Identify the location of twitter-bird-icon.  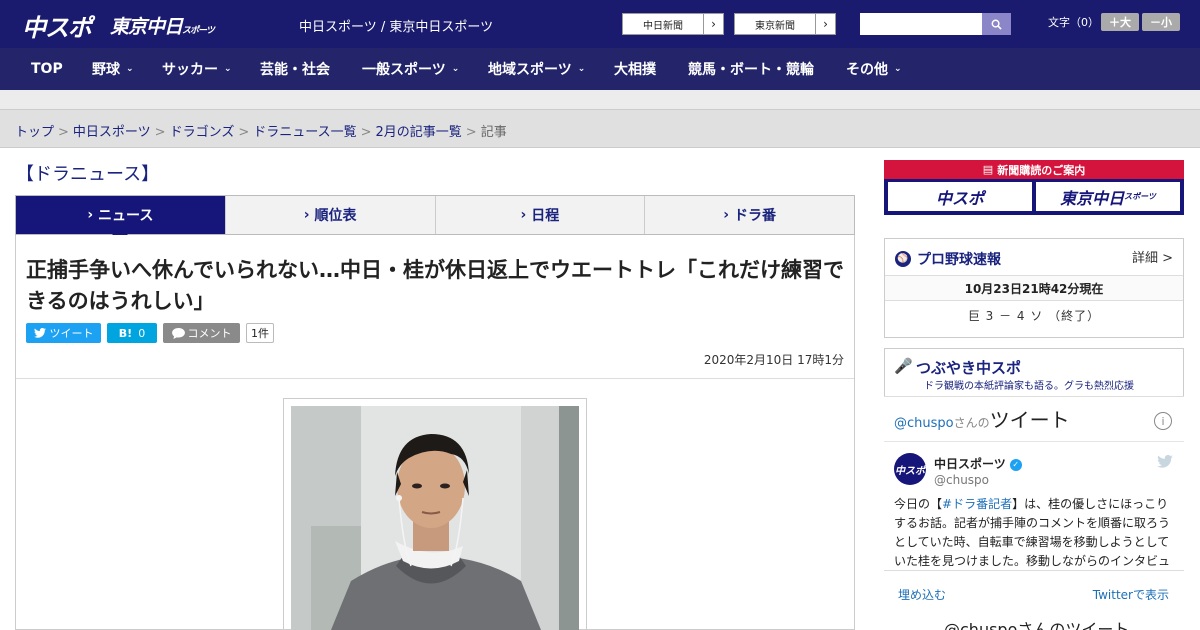
(1165, 463).